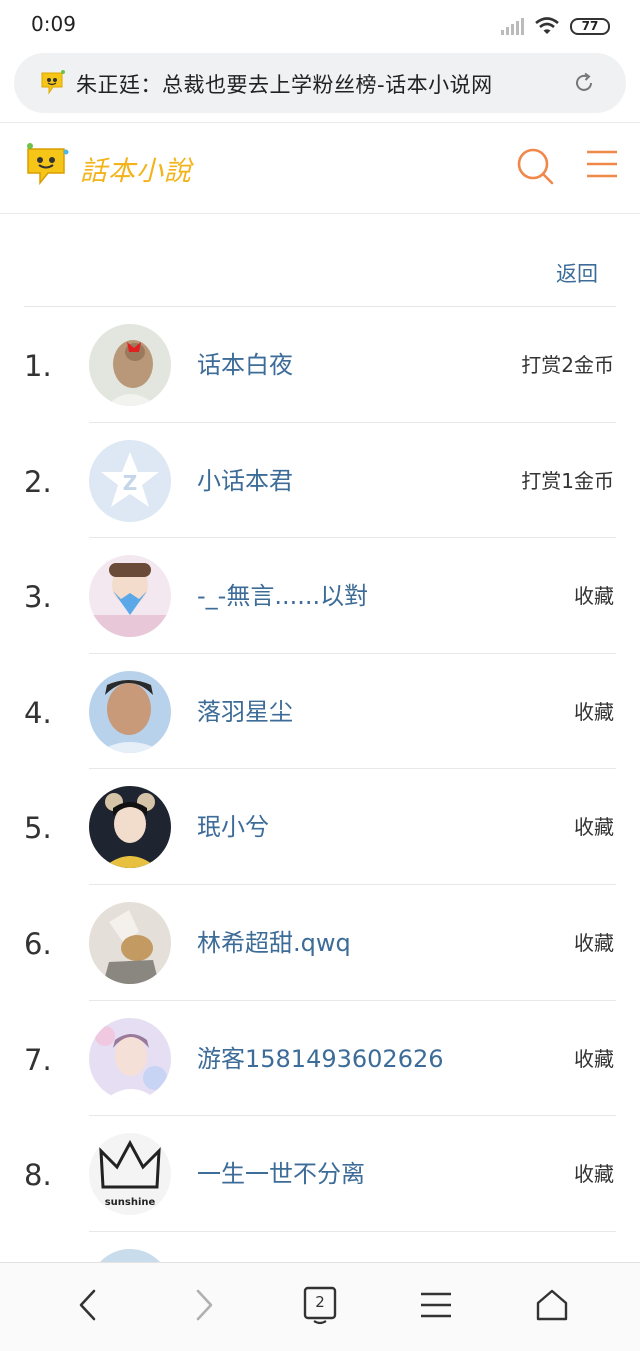  Describe the element at coordinates (130, 1174) in the screenshot. I see `avatar: sunshine` at that location.